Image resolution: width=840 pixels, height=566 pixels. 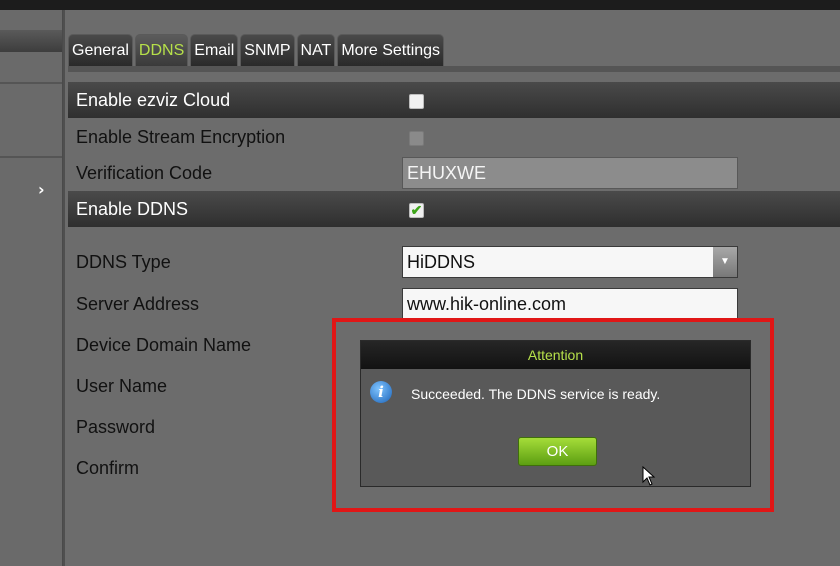 I want to click on verification-row: Verification Code EHUXWE, so click(x=454, y=173).